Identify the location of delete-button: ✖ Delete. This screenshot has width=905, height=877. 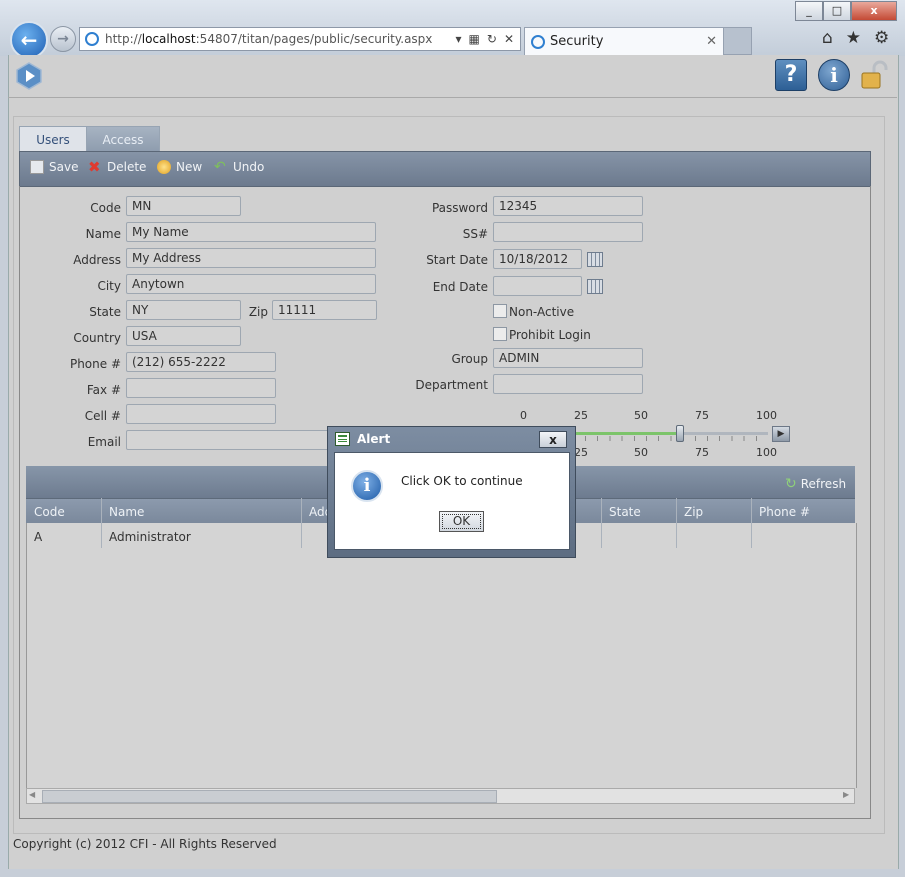
(117, 167).